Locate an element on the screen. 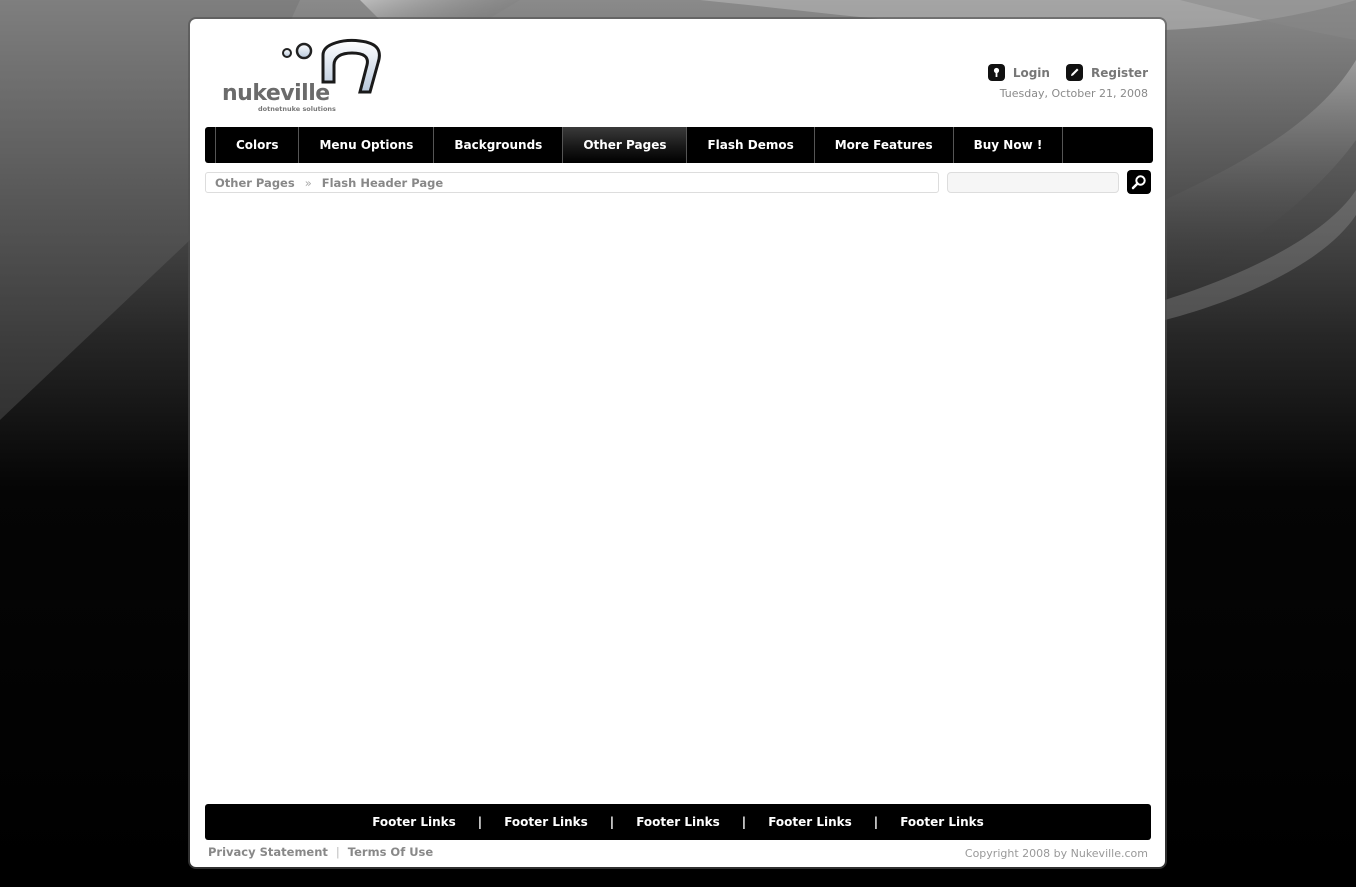 The width and height of the screenshot is (1356, 887). legal-links: Privacy Statement | Terms Of Use is located at coordinates (320, 852).